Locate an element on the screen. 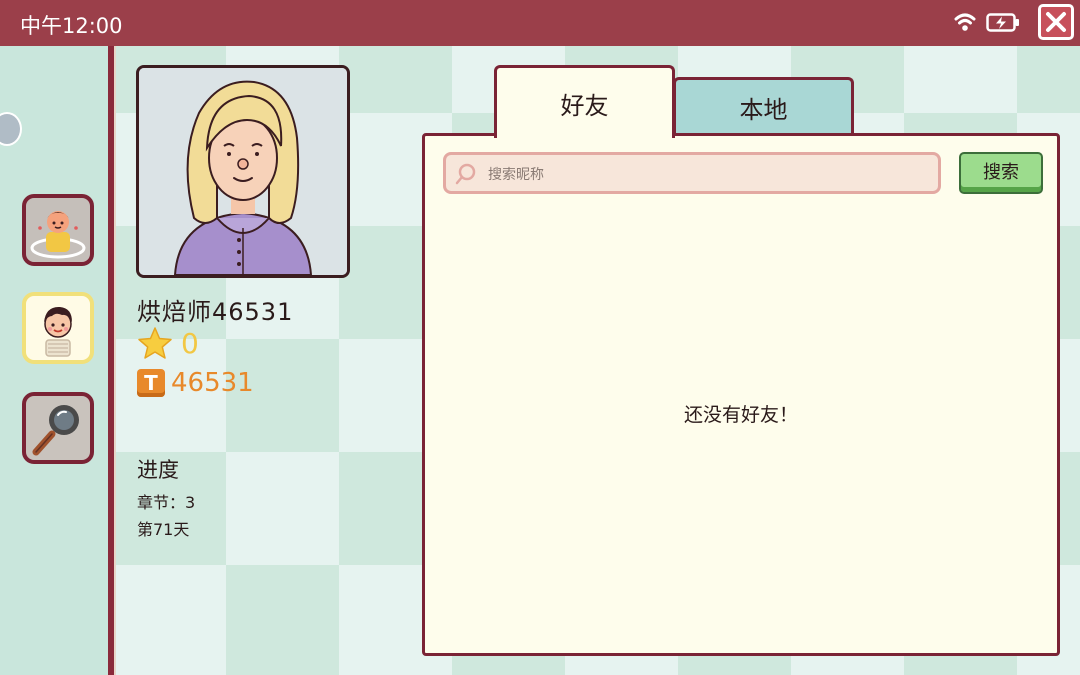 The width and height of the screenshot is (1080, 675). star-icon is located at coordinates (155, 343).